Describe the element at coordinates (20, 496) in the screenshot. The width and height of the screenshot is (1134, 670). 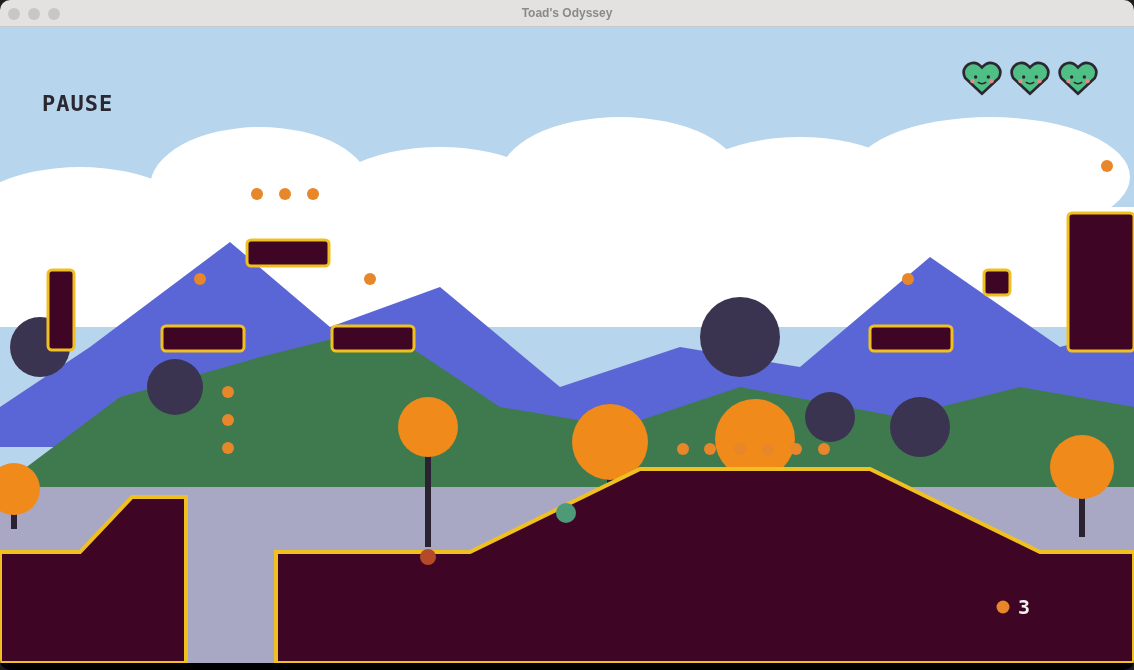
I see `autumn-tree-drawing` at that location.